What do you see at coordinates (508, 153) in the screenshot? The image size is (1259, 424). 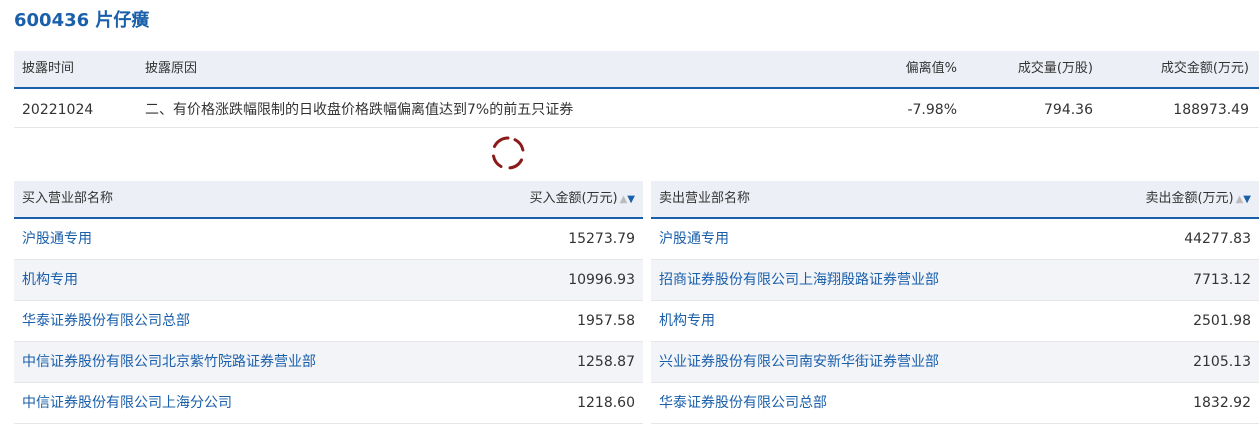 I see `loading-spinner-icon` at bounding box center [508, 153].